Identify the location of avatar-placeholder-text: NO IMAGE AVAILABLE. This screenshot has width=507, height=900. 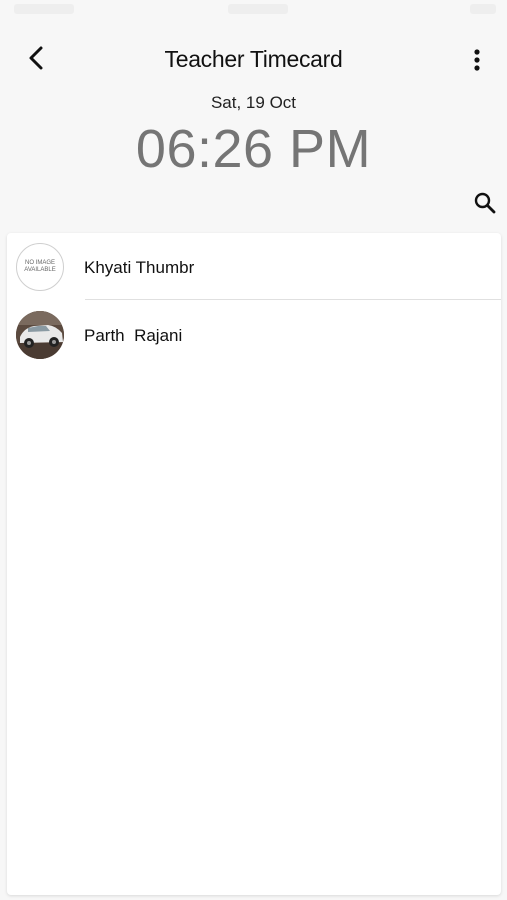
(40, 266).